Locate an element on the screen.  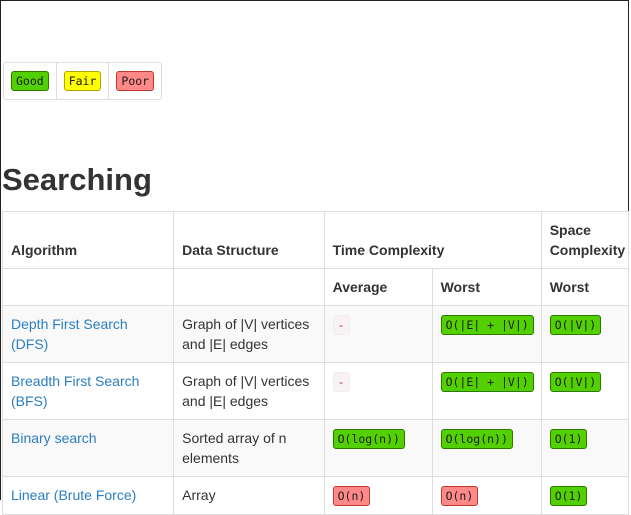
legend-badge-fair: Fair is located at coordinates (82, 81).